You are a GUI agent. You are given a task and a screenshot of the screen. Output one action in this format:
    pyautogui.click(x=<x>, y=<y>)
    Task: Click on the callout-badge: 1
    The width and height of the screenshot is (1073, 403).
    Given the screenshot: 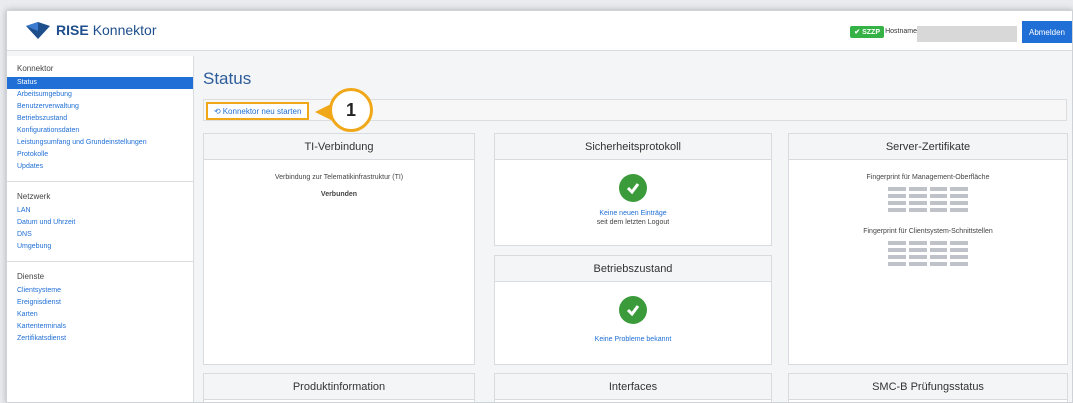 What is the action you would take?
    pyautogui.click(x=351, y=110)
    